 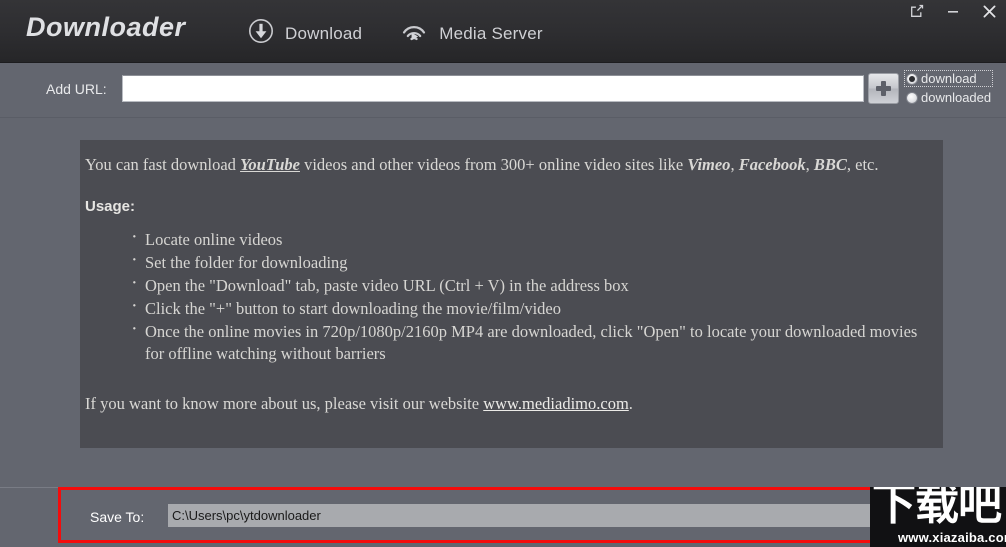 What do you see at coordinates (809, 164) in the screenshot?
I see `intro-sep2: ,` at bounding box center [809, 164].